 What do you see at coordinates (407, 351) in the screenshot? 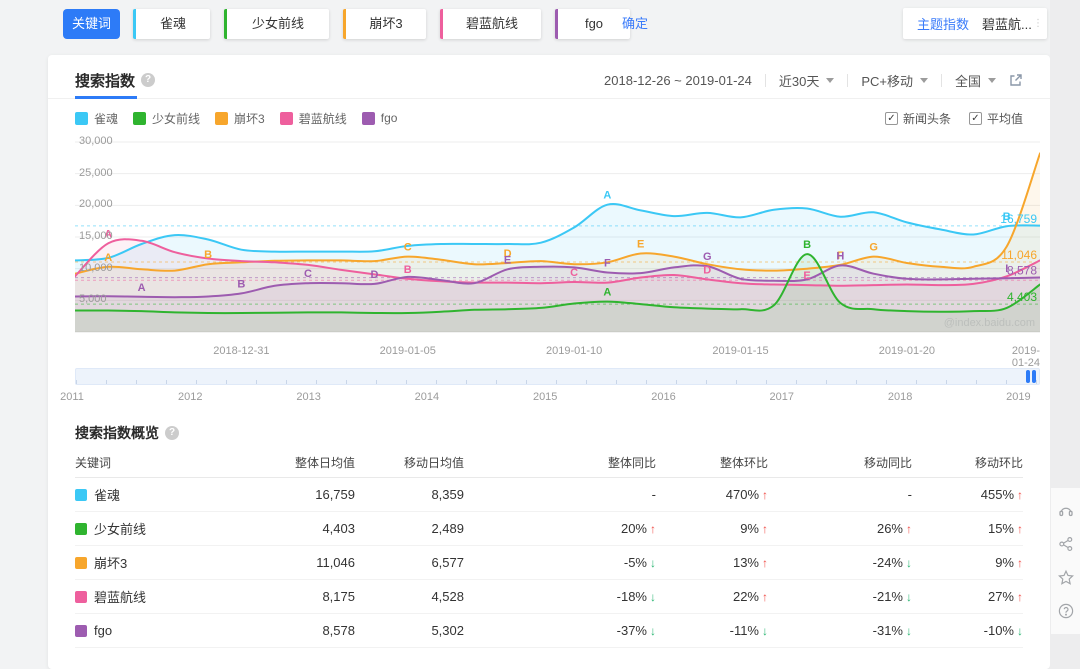
I see `x-axis-label: 2019-01-05` at bounding box center [407, 351].